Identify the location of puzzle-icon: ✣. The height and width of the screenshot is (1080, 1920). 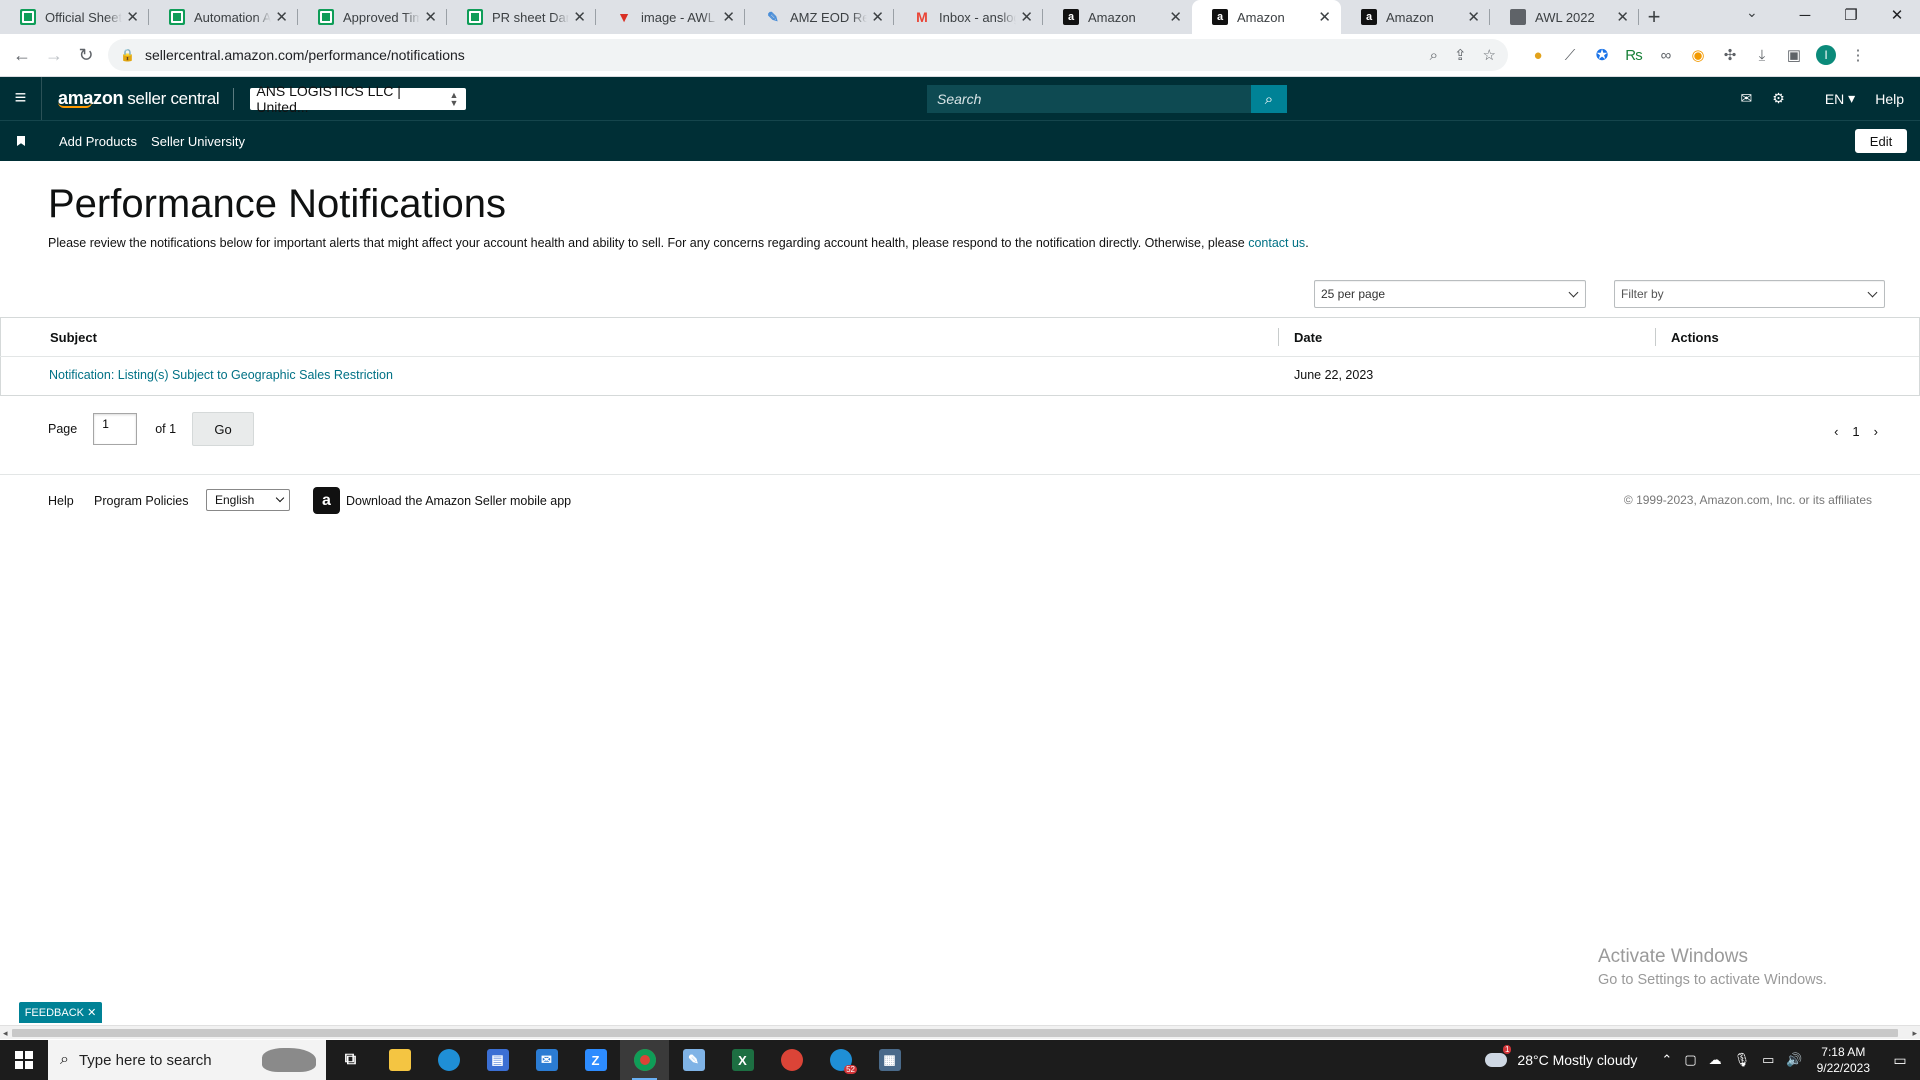
(1730, 55).